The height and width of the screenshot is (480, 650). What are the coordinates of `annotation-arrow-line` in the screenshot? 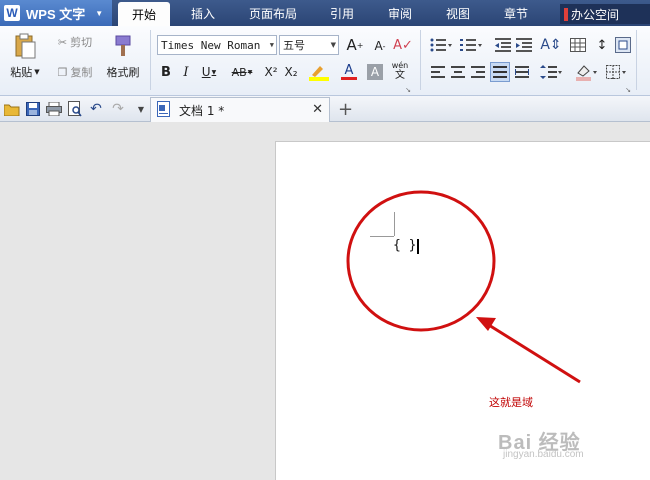 It's located at (532, 352).